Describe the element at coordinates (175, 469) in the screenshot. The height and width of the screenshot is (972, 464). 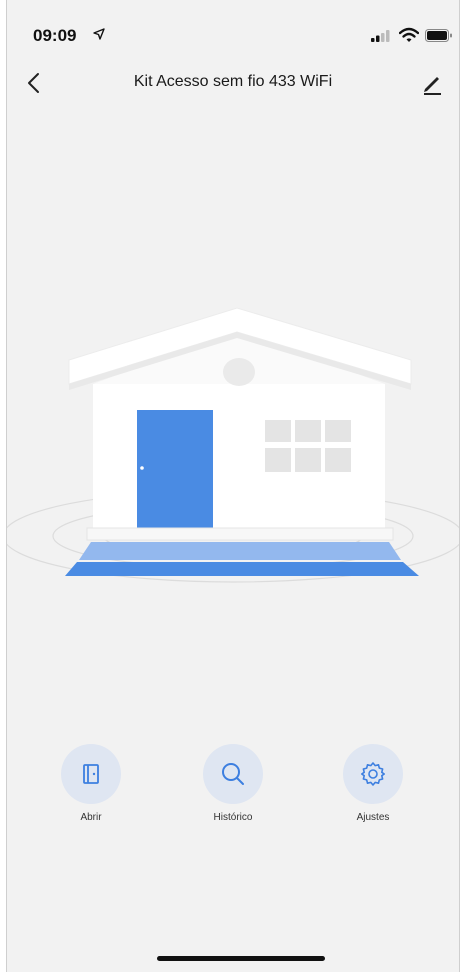
I see `house-door` at that location.